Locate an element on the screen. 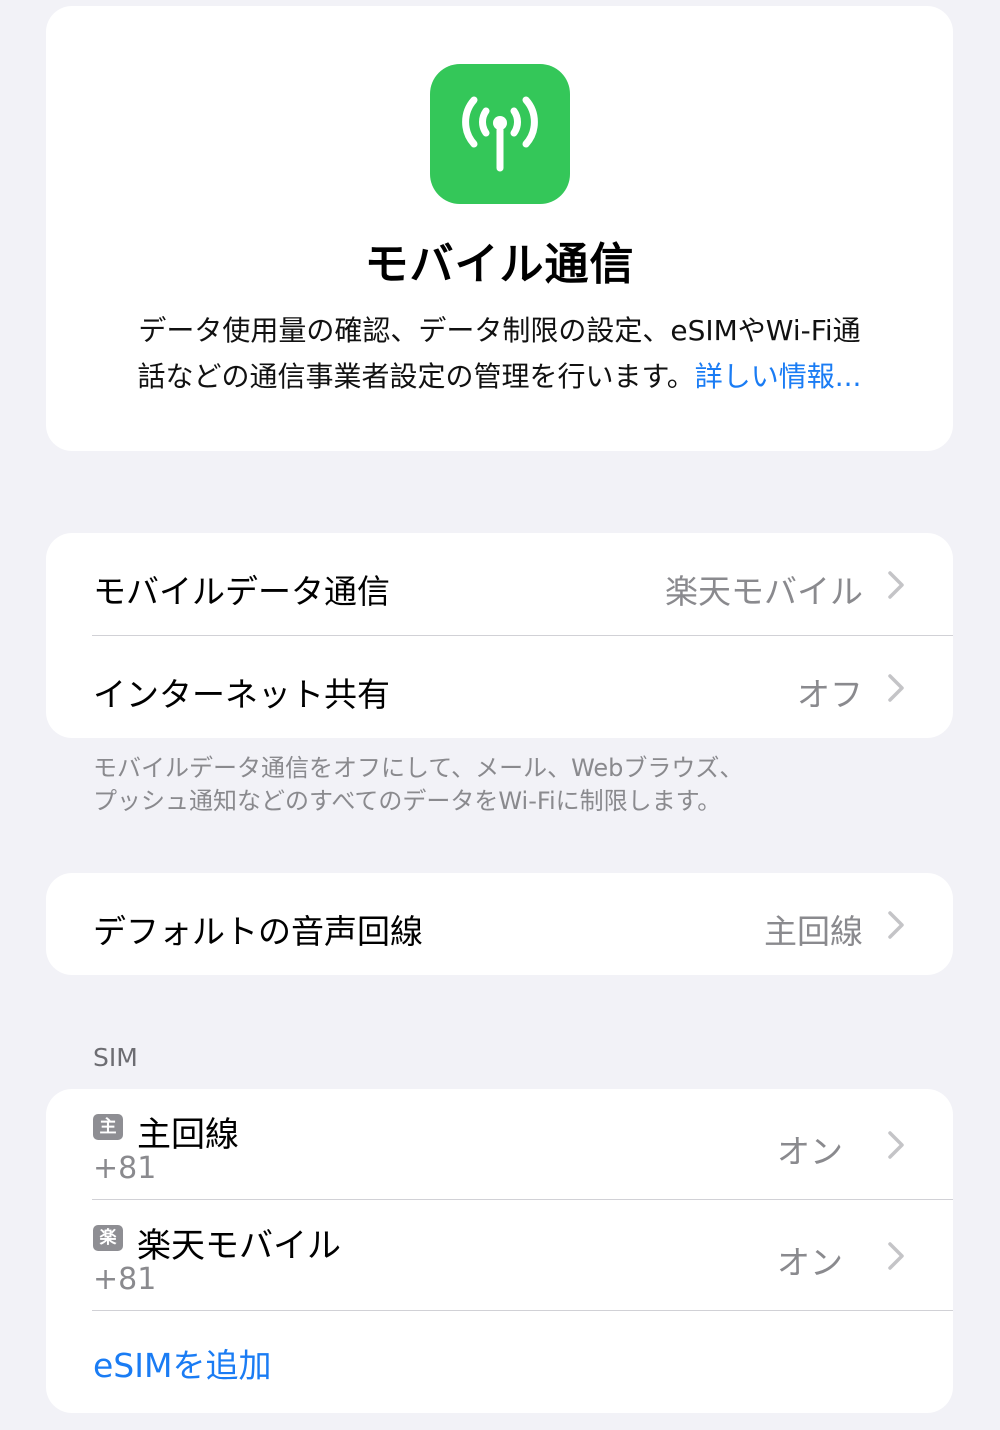  cellular-settings-group: モバイルデータ通信 楽天モバイル インターネット共有 オフ is located at coordinates (499, 635).